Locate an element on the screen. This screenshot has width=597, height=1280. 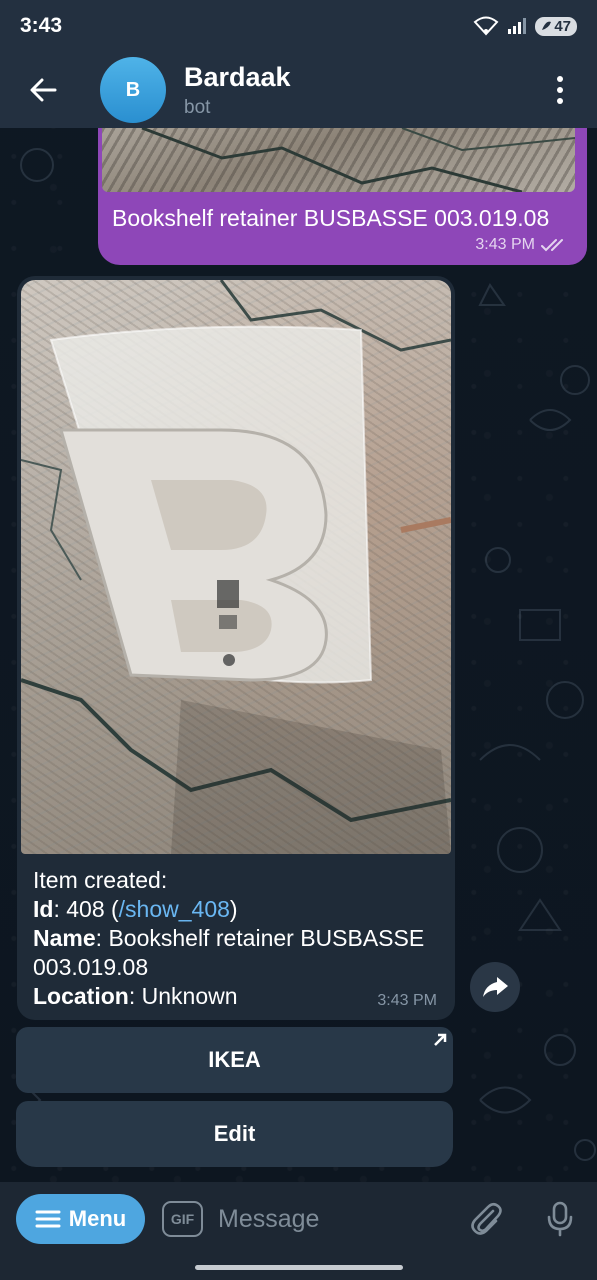
paren-open: ( is located at coordinates (115, 909).